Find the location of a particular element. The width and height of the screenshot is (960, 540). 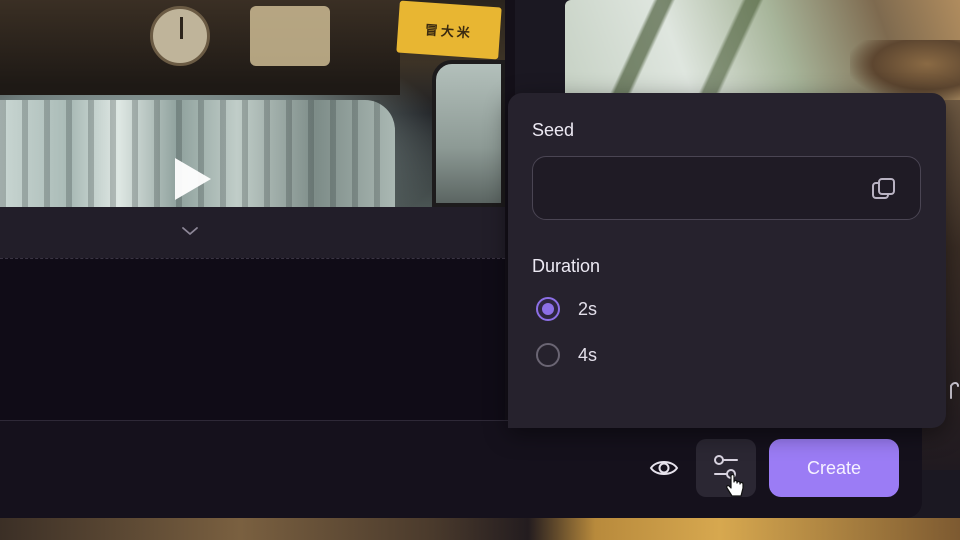

scene-sign: 冒大米 is located at coordinates (449, 30).